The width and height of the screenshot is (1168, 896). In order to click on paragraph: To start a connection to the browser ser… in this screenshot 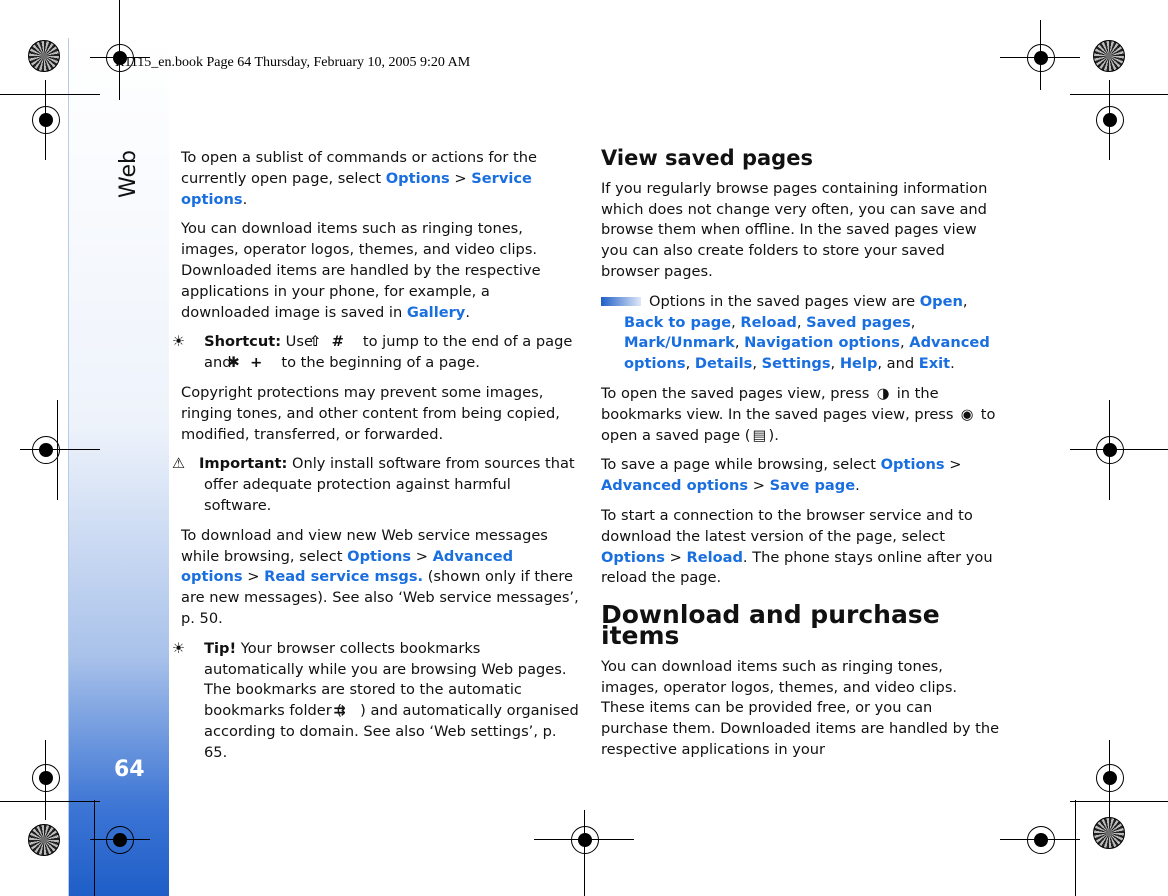, I will do `click(802, 547)`.